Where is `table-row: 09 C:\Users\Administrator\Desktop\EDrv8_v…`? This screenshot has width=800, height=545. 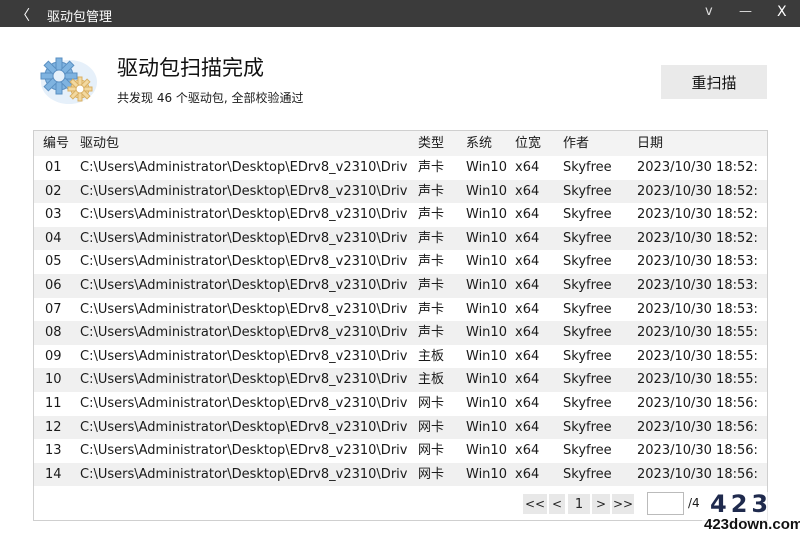 table-row: 09 C:\Users\Administrator\Desktop\EDrv8_v… is located at coordinates (400, 357).